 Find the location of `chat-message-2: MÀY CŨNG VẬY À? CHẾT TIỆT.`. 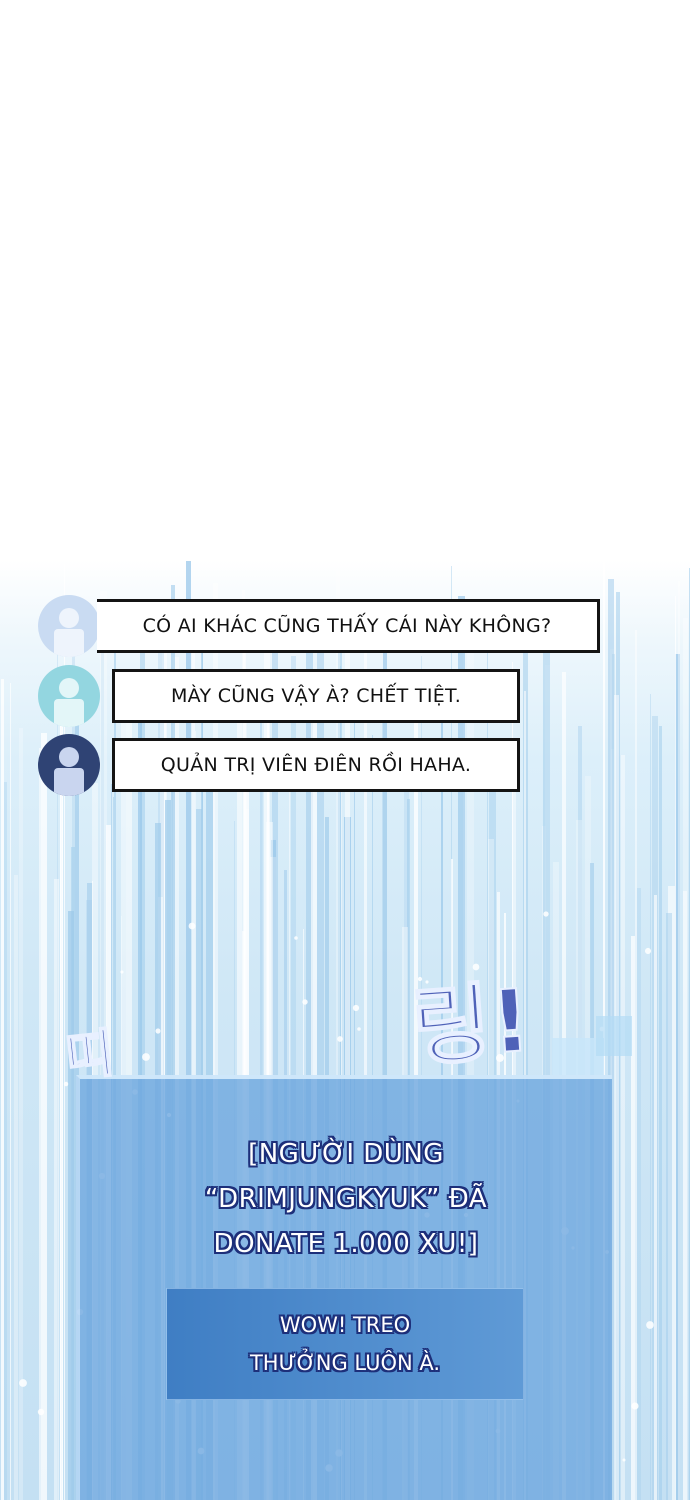

chat-message-2: MÀY CŨNG VẬY À? CHẾT TIỆT. is located at coordinates (318, 696).